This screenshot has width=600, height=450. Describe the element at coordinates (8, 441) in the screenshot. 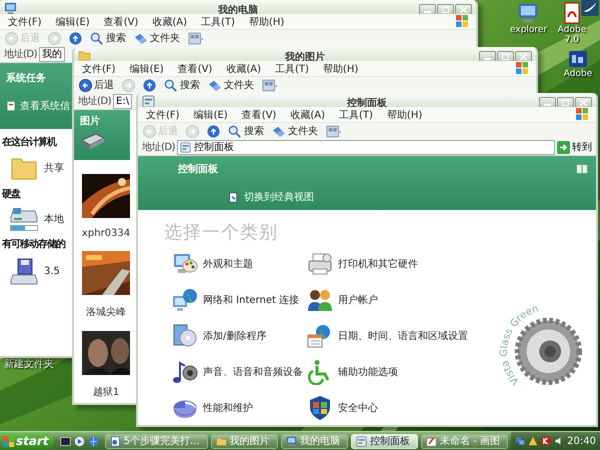

I see `windows-logo-icon` at that location.